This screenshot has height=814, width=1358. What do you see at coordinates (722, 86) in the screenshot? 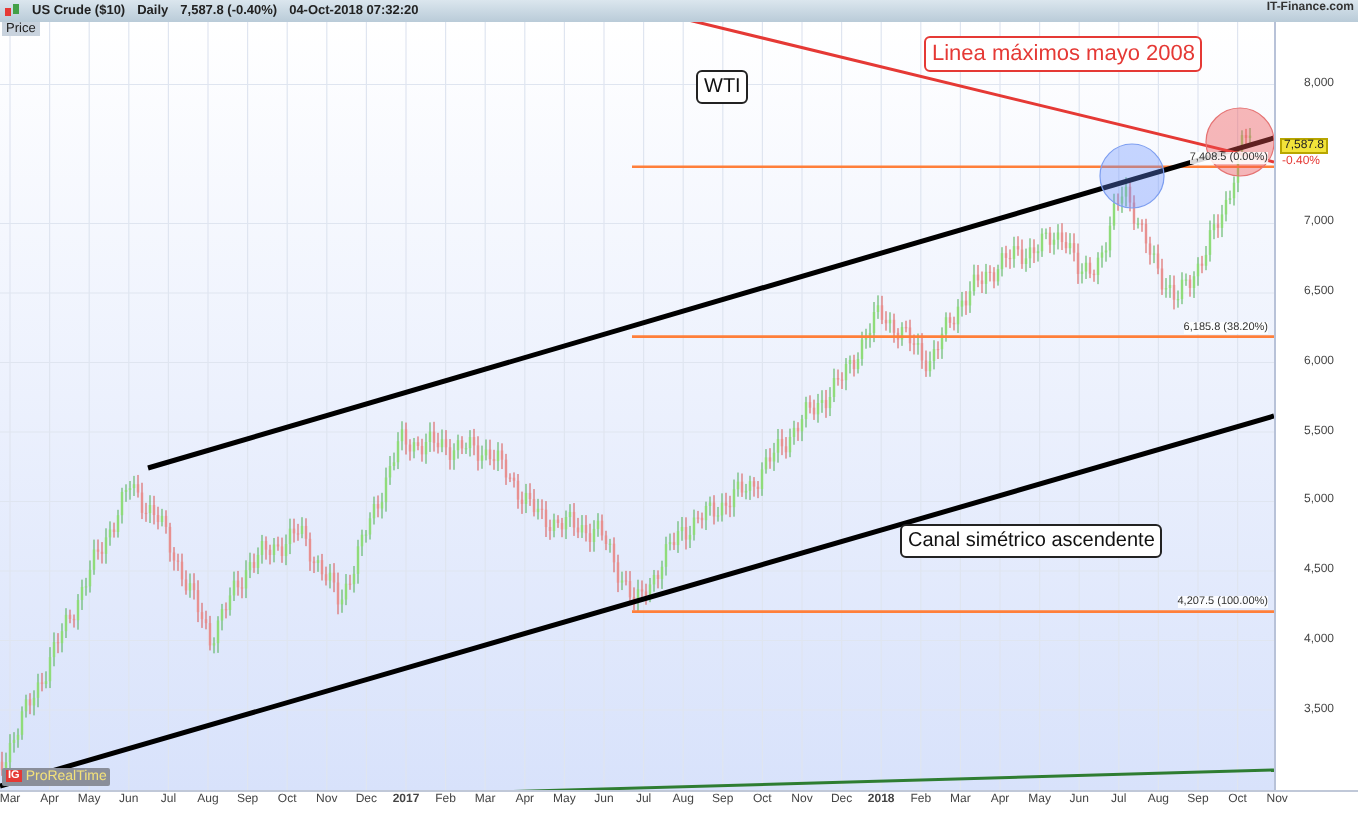
I see `chart-annotation: WTI` at bounding box center [722, 86].